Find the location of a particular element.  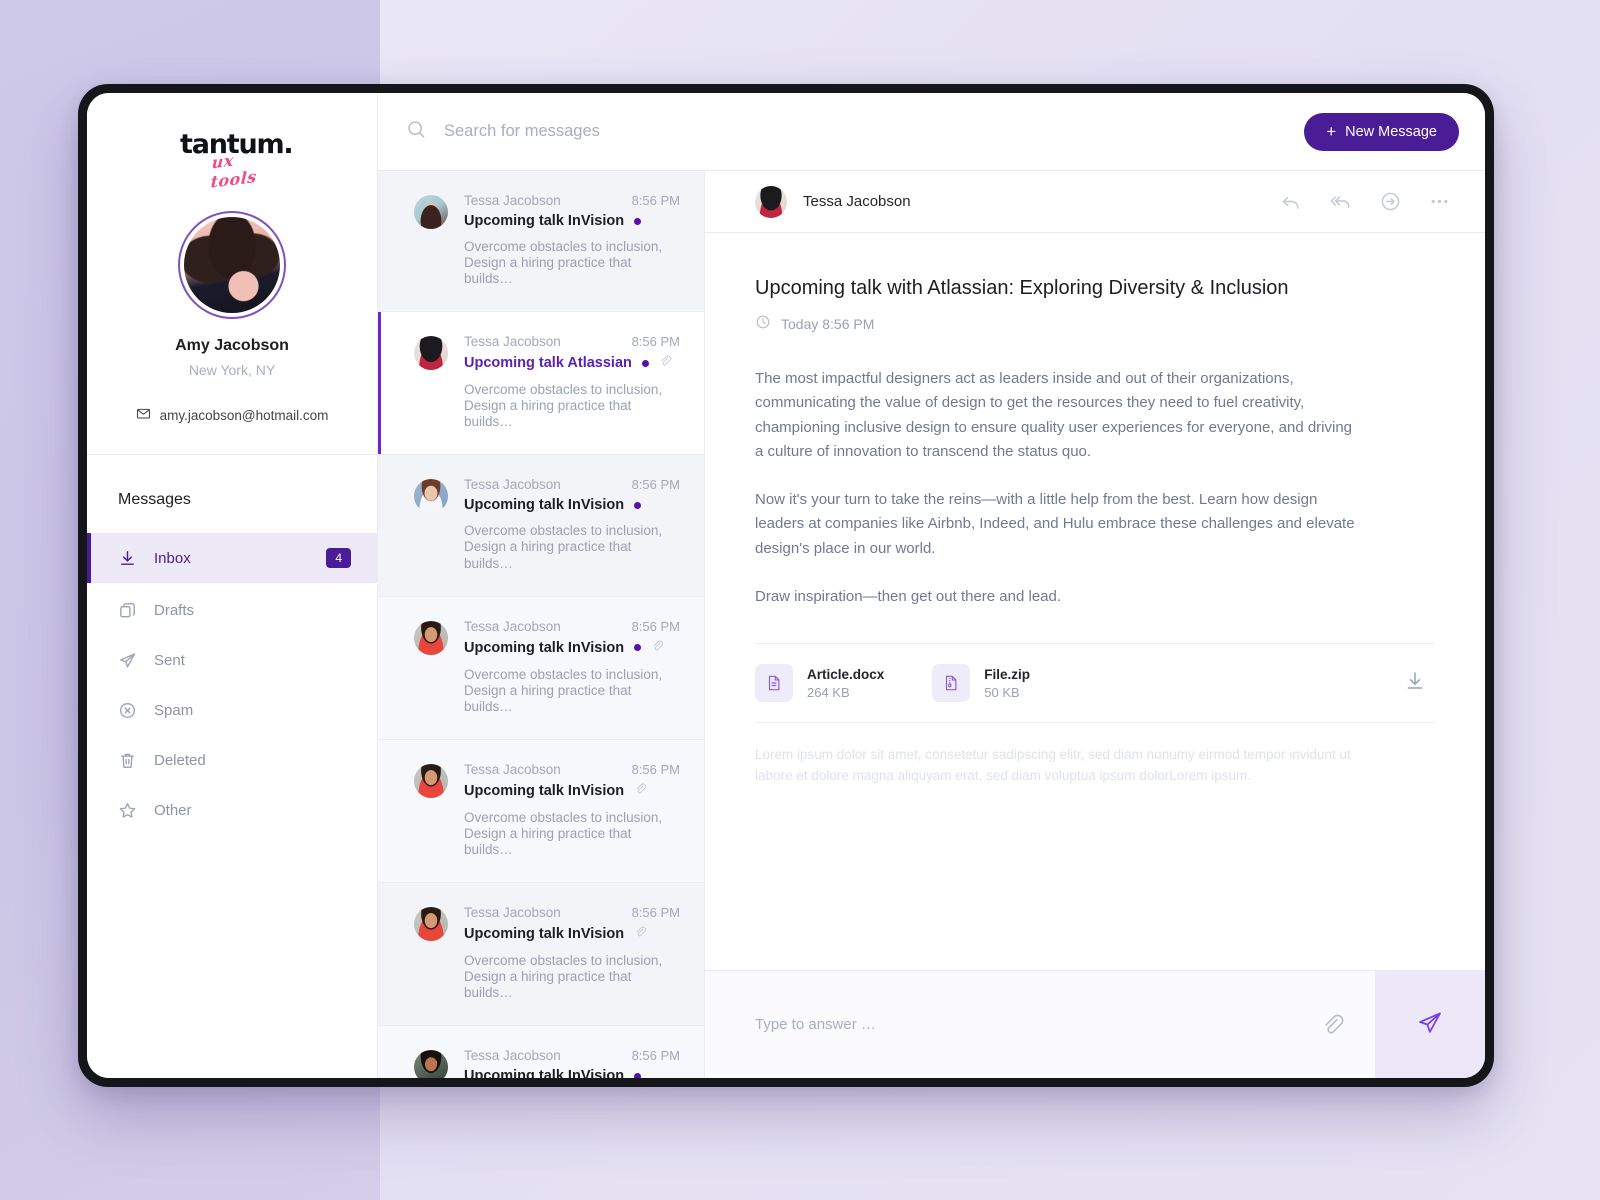

reader-header: Tessa Jacobson is located at coordinates (1095, 202).